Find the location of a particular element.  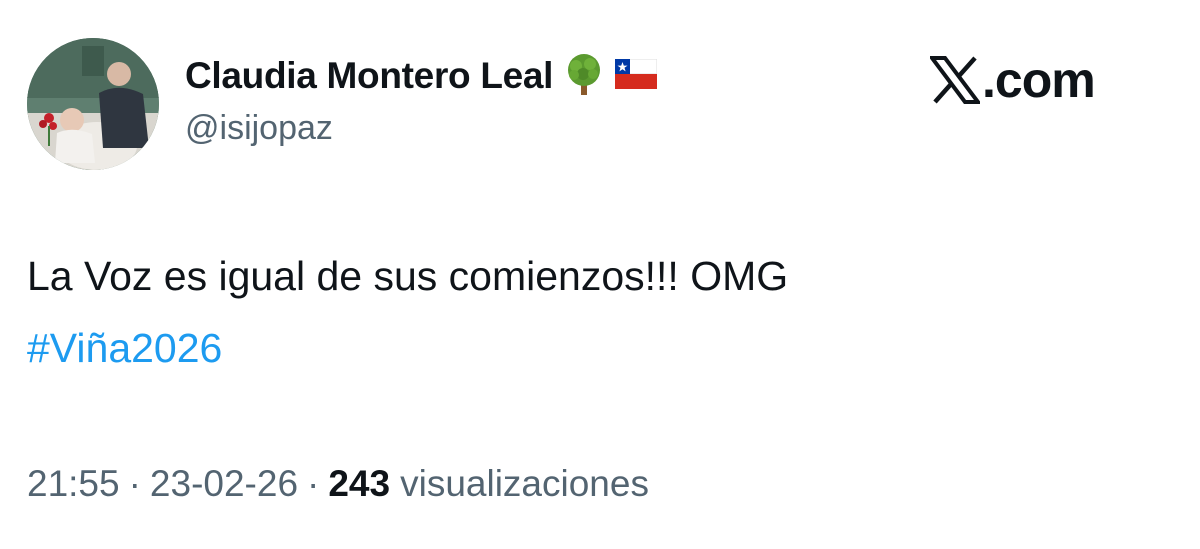

tweet-meta: 21:55 · 23-02-26 · 243 visualizaciones is located at coordinates (338, 484).